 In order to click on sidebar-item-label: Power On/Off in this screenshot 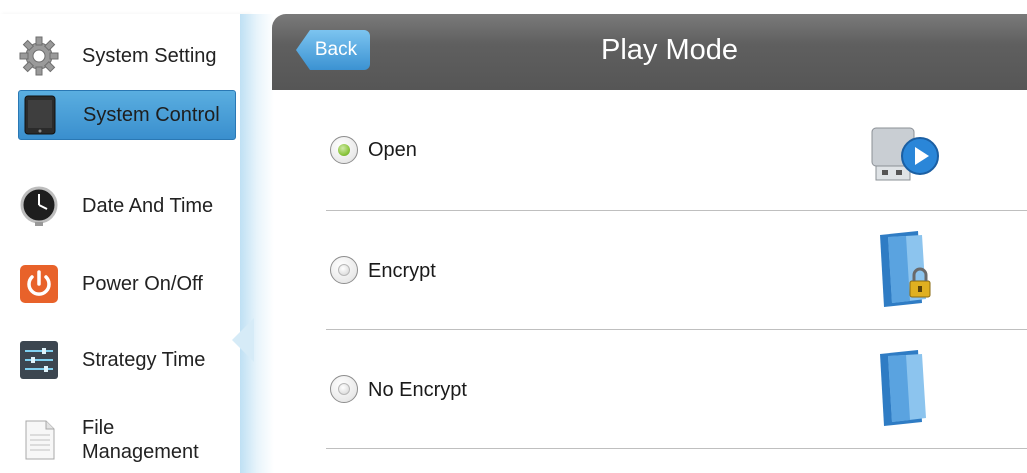, I will do `click(142, 284)`.